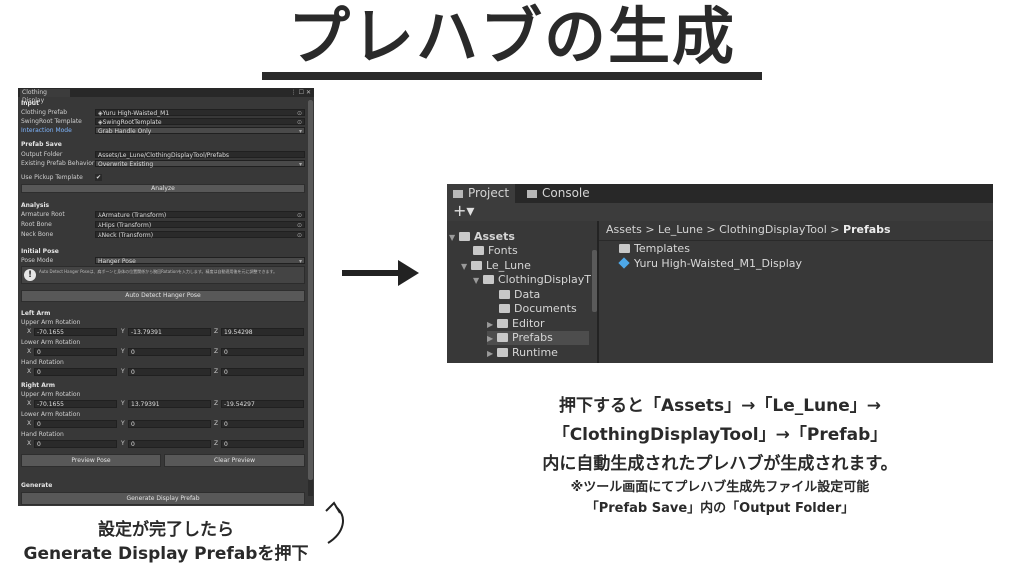  I want to click on asset-display-prefab: Yuru High-Waisted_M1_Display, so click(710, 263).